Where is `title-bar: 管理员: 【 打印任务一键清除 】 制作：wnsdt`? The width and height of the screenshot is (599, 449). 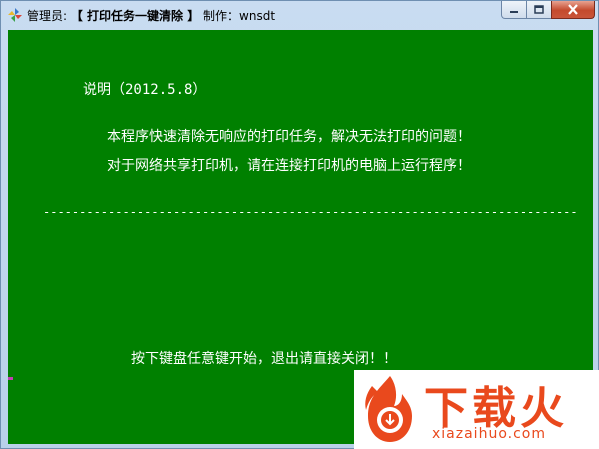 title-bar: 管理员: 【 打印任务一键清除 】 制作：wnsdt is located at coordinates (299, 15).